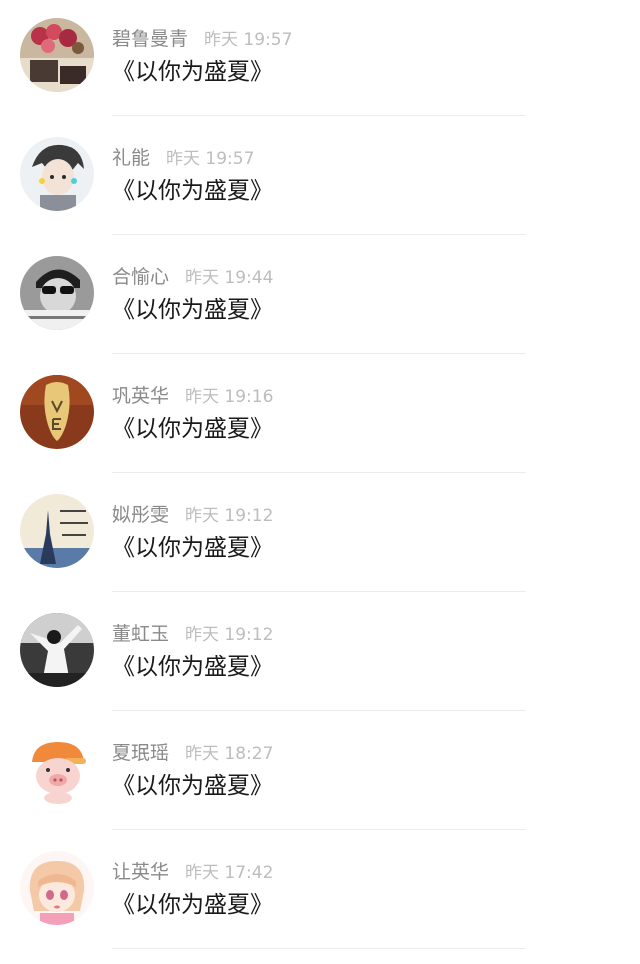  I want to click on comment-item: 礼能 昨天 19:57 《以你为盛夏》, so click(320, 178).